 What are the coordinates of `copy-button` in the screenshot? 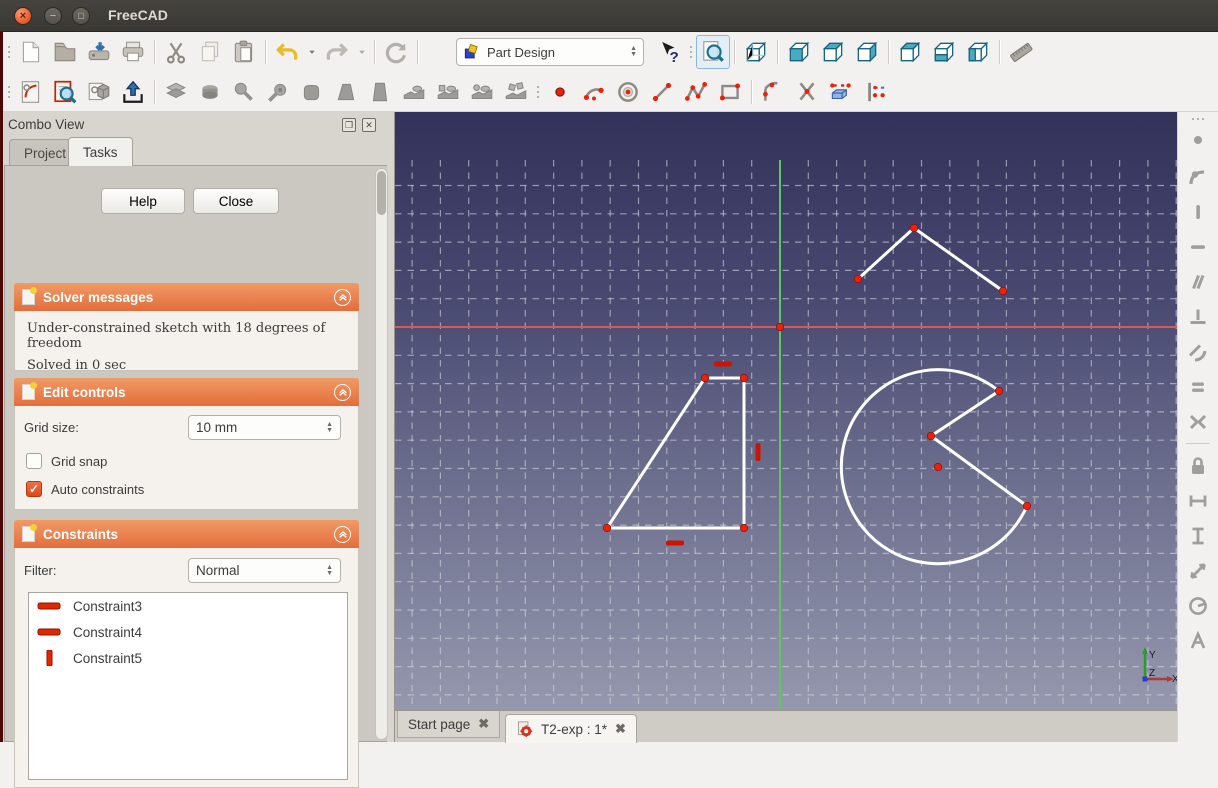 It's located at (210, 52).